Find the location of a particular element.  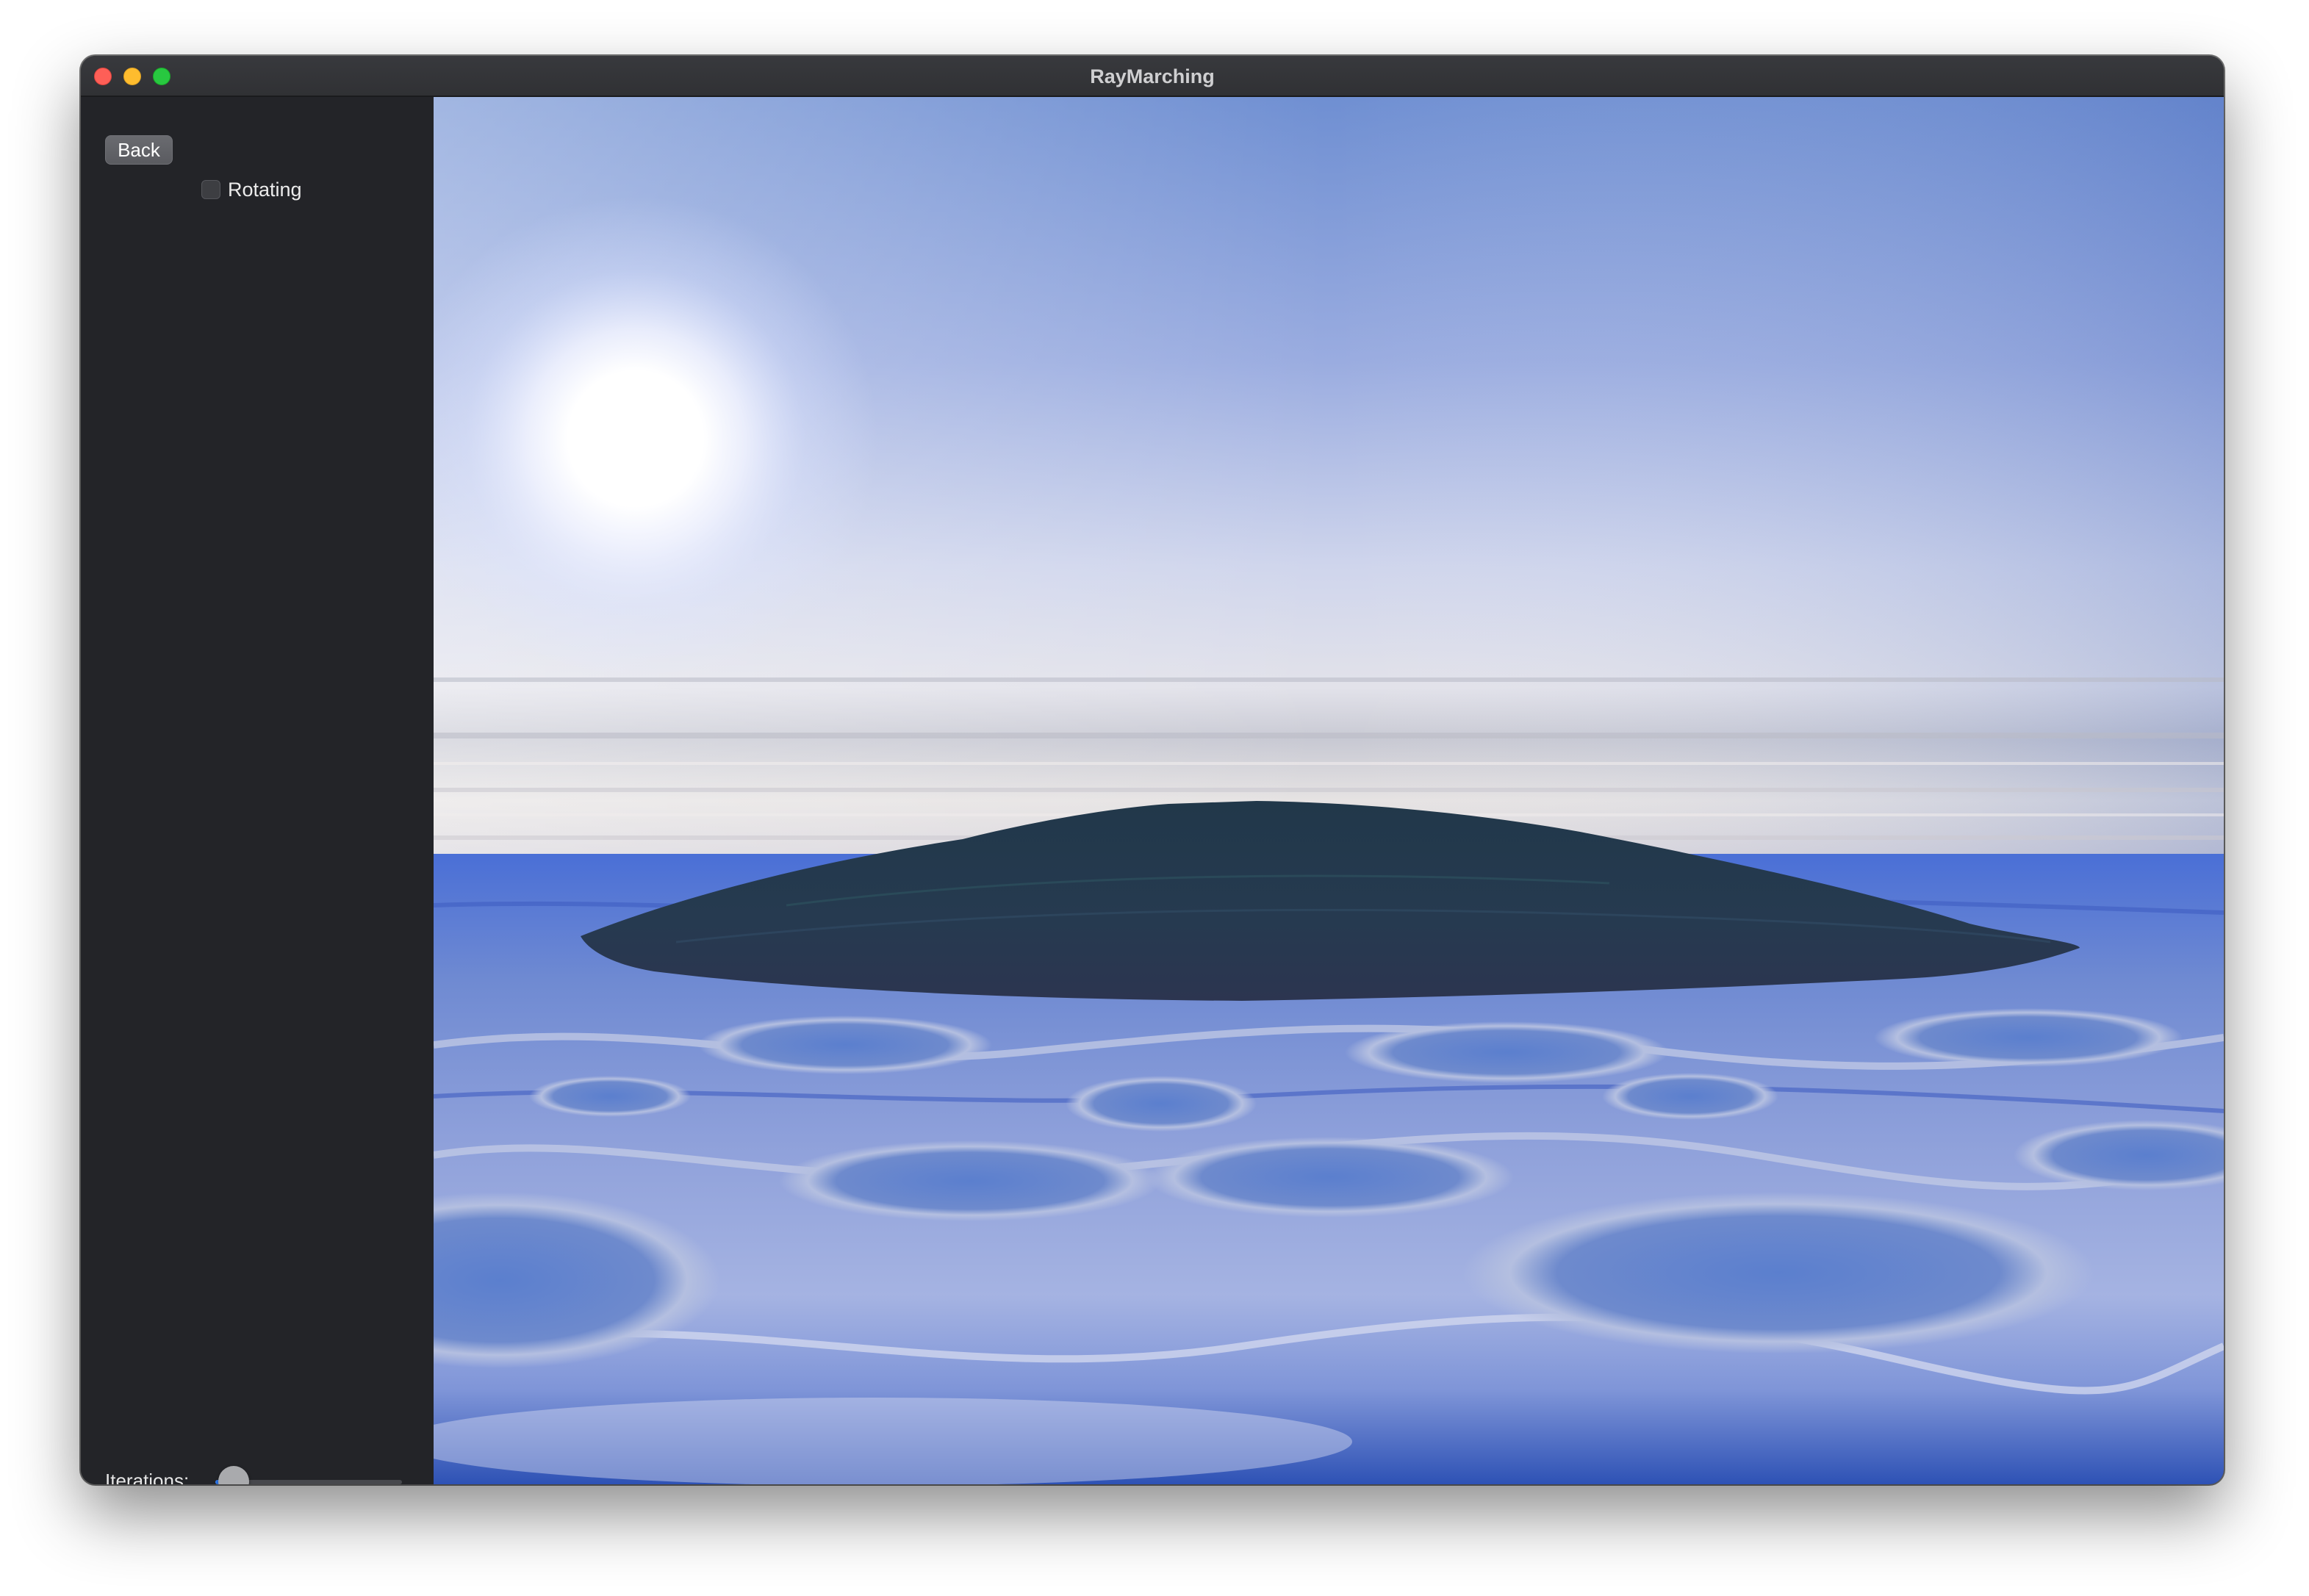

iterations-control: Iterations: is located at coordinates (259, 1474).